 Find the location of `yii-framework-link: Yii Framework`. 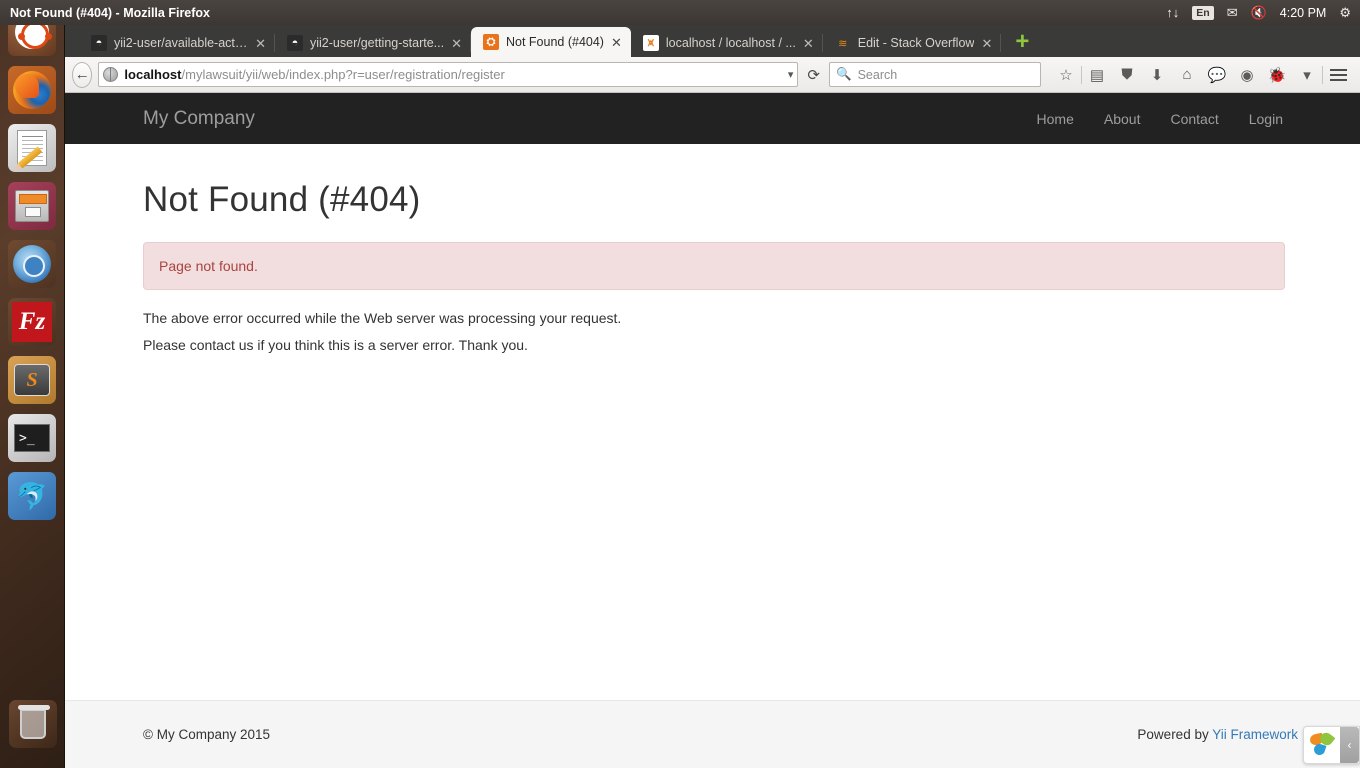

yii-framework-link: Yii Framework is located at coordinates (1255, 734).